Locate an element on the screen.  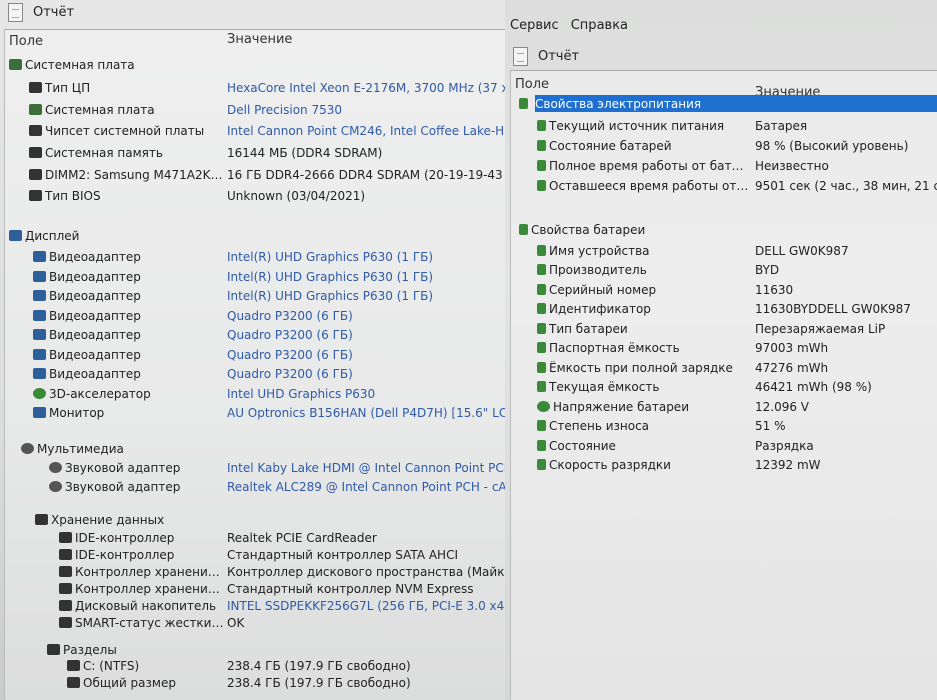
list-item: Паспортная ёмкость 97003 mWh is located at coordinates (724, 347).